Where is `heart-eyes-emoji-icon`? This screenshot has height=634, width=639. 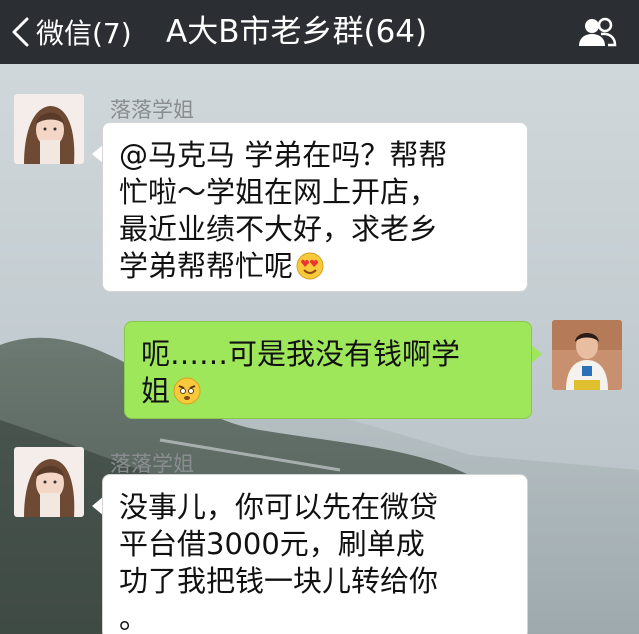
heart-eyes-emoji-icon is located at coordinates (310, 266).